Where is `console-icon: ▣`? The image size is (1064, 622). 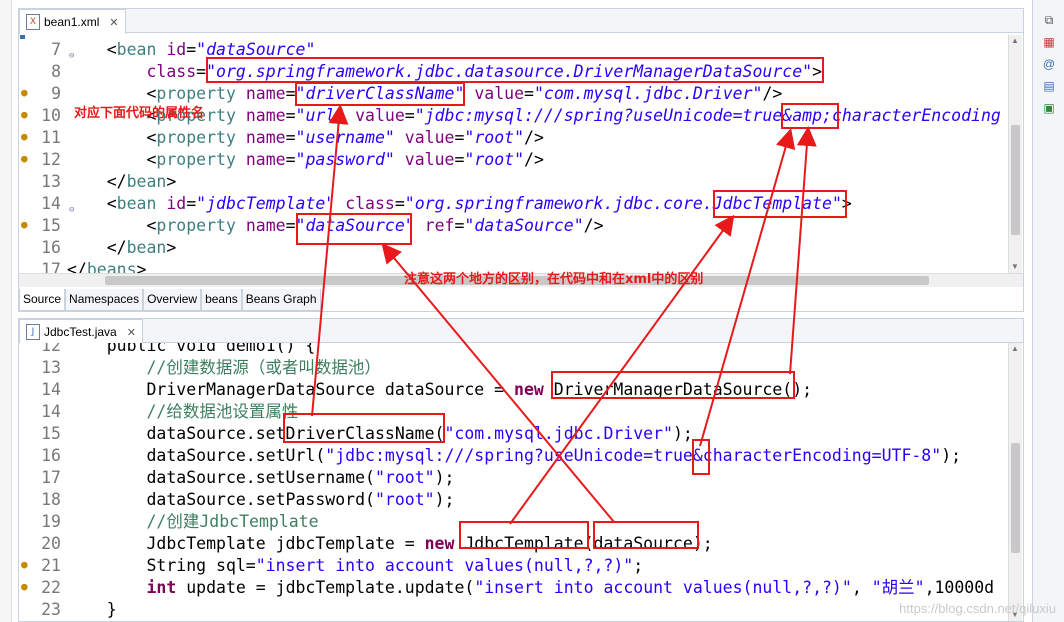
console-icon: ▣ is located at coordinates (1049, 108).